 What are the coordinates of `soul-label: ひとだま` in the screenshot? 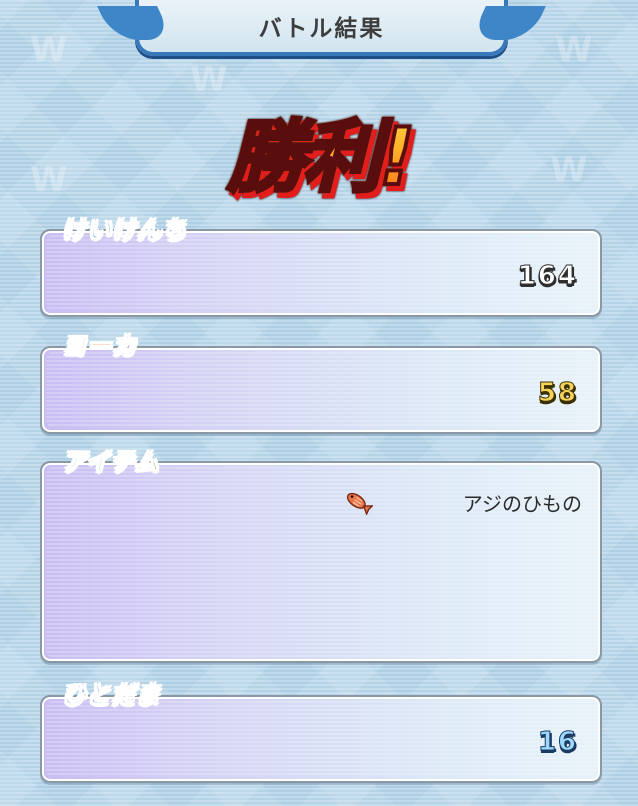 It's located at (111, 695).